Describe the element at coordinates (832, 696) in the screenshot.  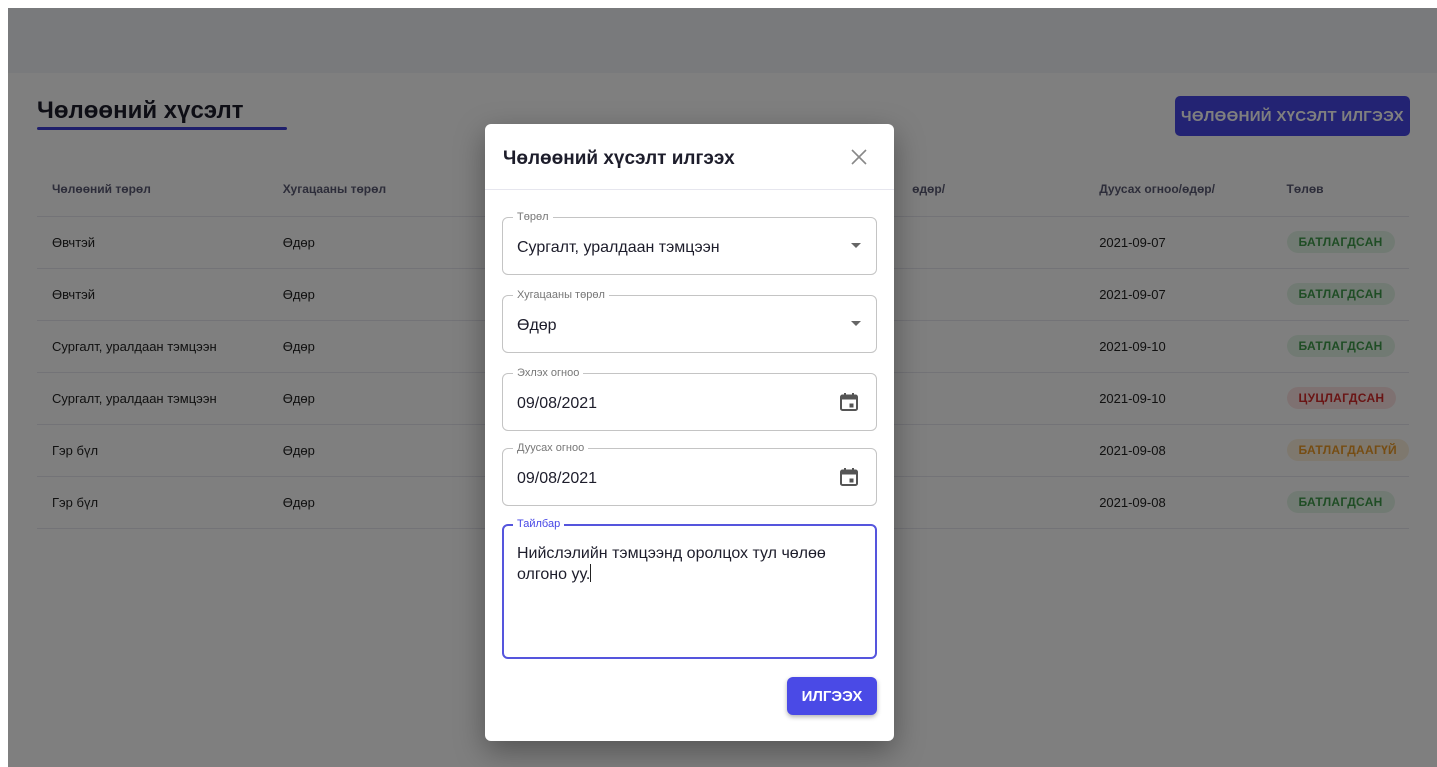
I see `submit-button: ИЛГЭЭХ` at that location.